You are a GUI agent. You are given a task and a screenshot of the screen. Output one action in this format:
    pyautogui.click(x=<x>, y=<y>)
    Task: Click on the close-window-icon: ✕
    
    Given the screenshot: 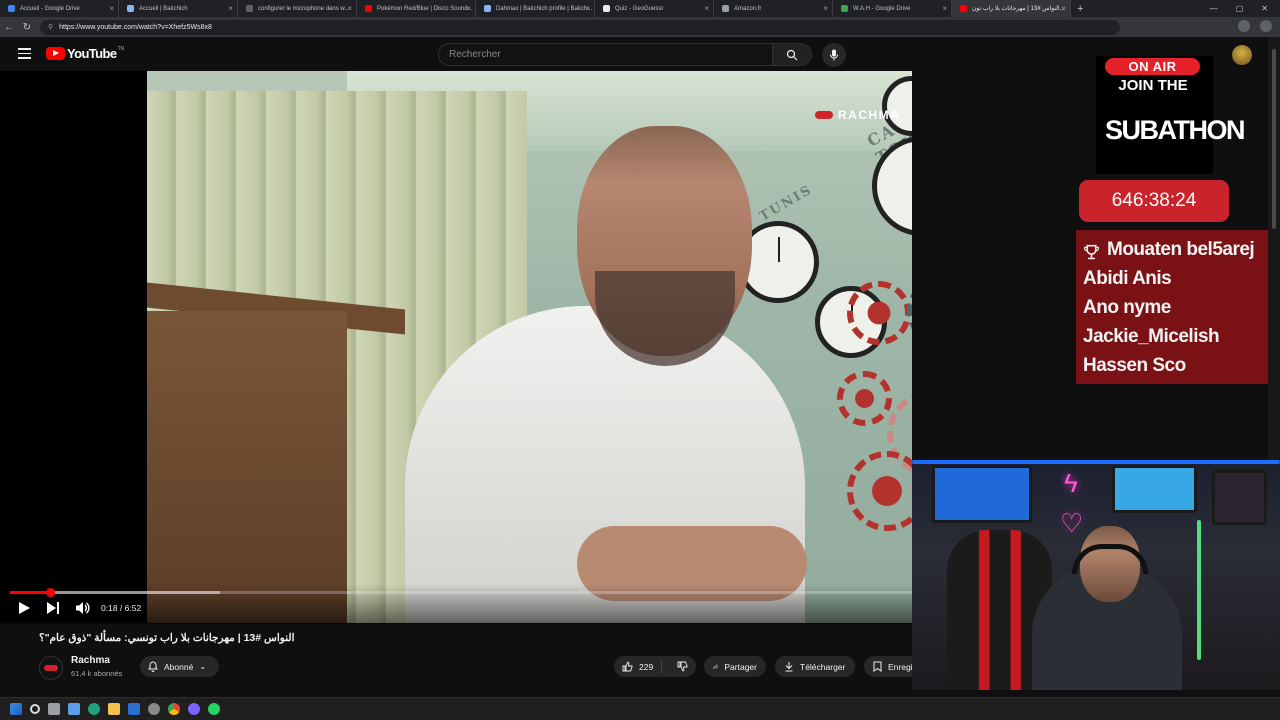 What is the action you would take?
    pyautogui.click(x=1264, y=8)
    